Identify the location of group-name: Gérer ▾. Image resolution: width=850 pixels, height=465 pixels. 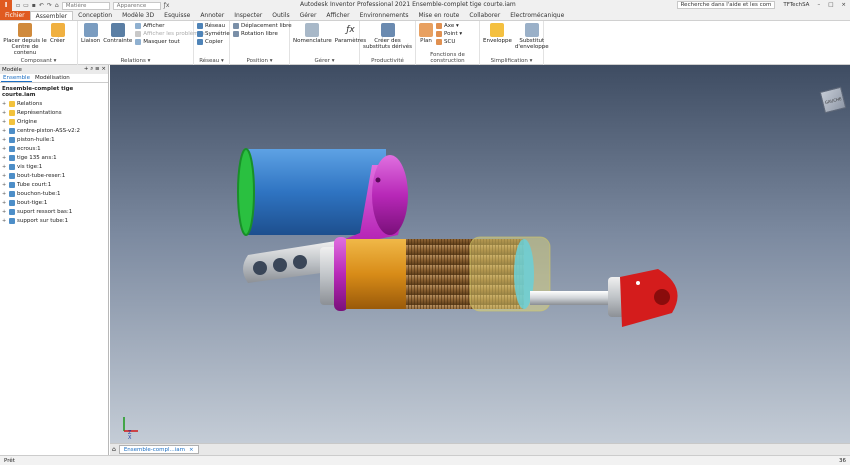
(324, 61).